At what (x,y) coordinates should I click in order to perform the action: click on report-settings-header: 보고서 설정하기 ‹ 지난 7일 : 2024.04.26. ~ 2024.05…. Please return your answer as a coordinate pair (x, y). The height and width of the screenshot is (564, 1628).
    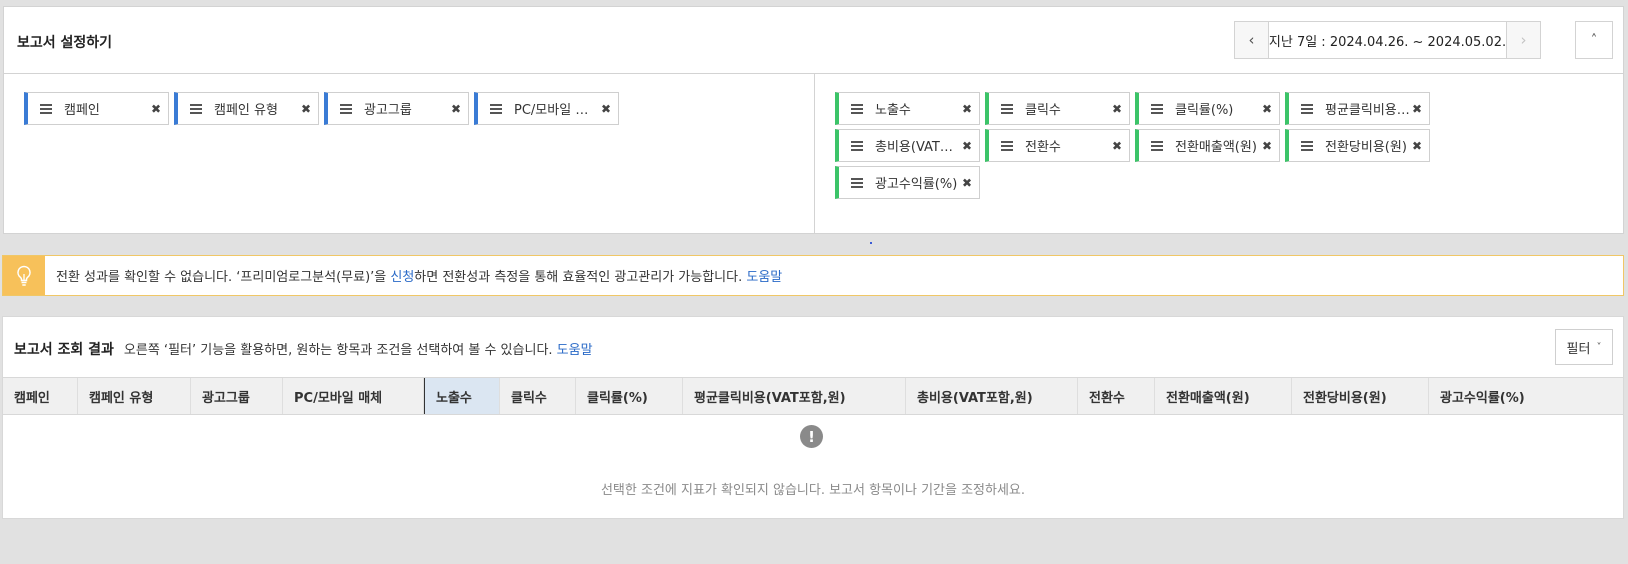
    Looking at the image, I should click on (813, 40).